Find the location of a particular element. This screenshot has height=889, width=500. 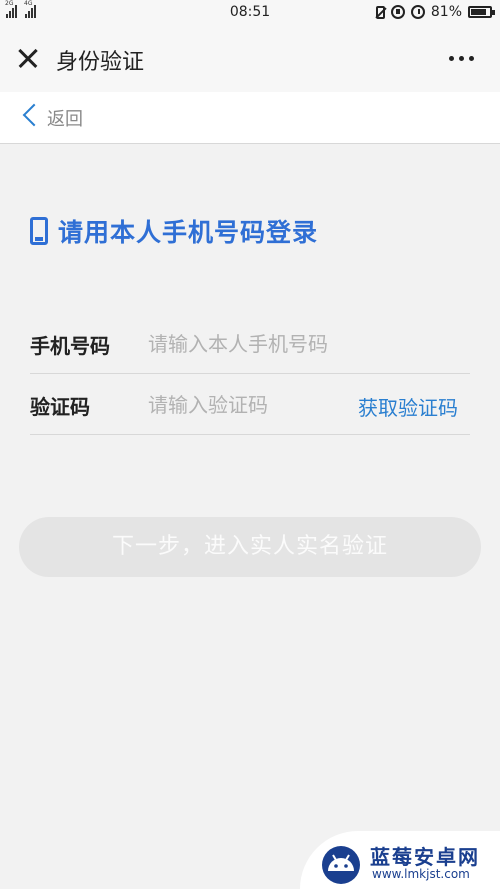

more-dots-icon is located at coordinates (461, 58).